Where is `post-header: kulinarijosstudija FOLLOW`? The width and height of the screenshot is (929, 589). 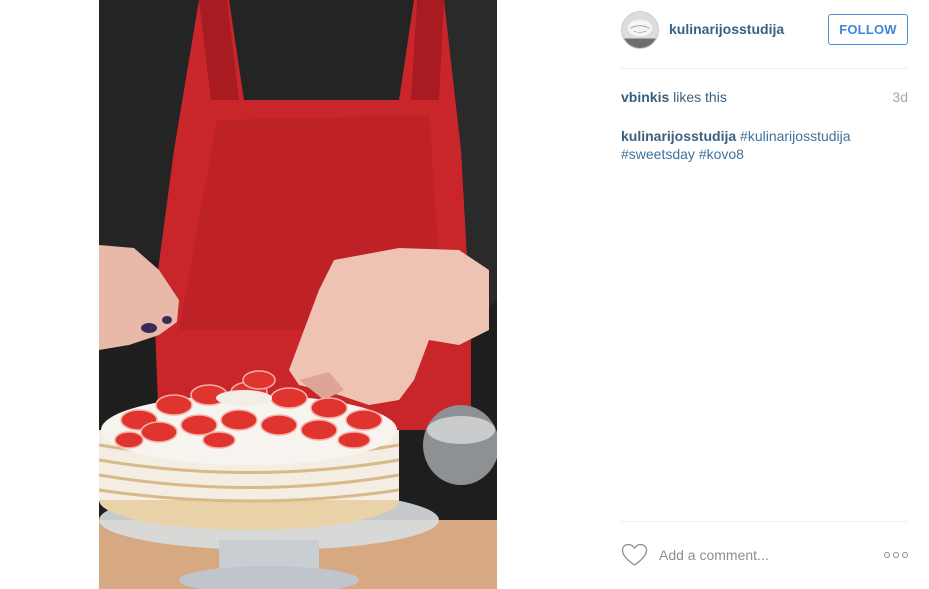
post-header: kulinarijosstudija FOLLOW is located at coordinates (764, 30).